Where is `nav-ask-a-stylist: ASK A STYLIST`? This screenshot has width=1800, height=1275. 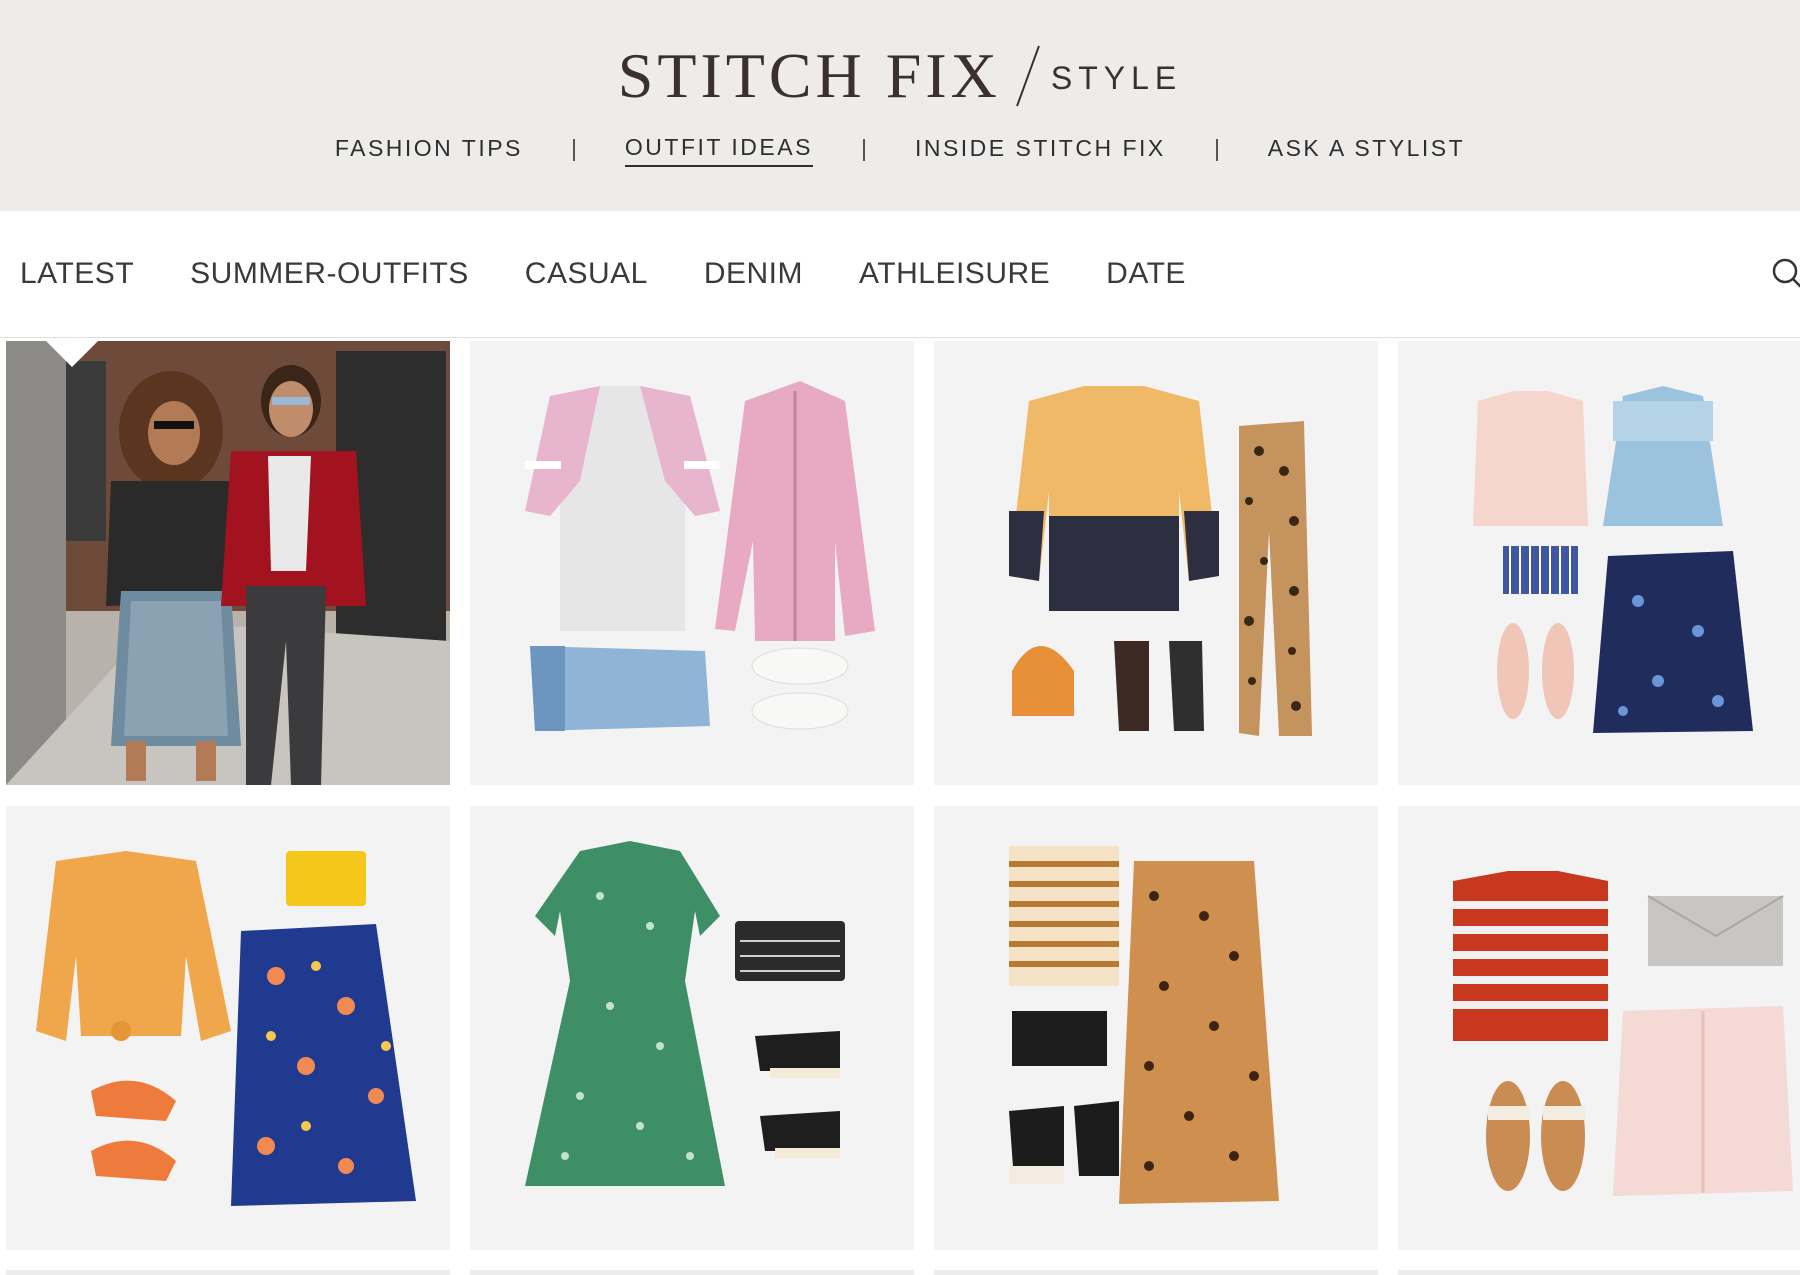
nav-ask-a-stylist: ASK A STYLIST is located at coordinates (1366, 150).